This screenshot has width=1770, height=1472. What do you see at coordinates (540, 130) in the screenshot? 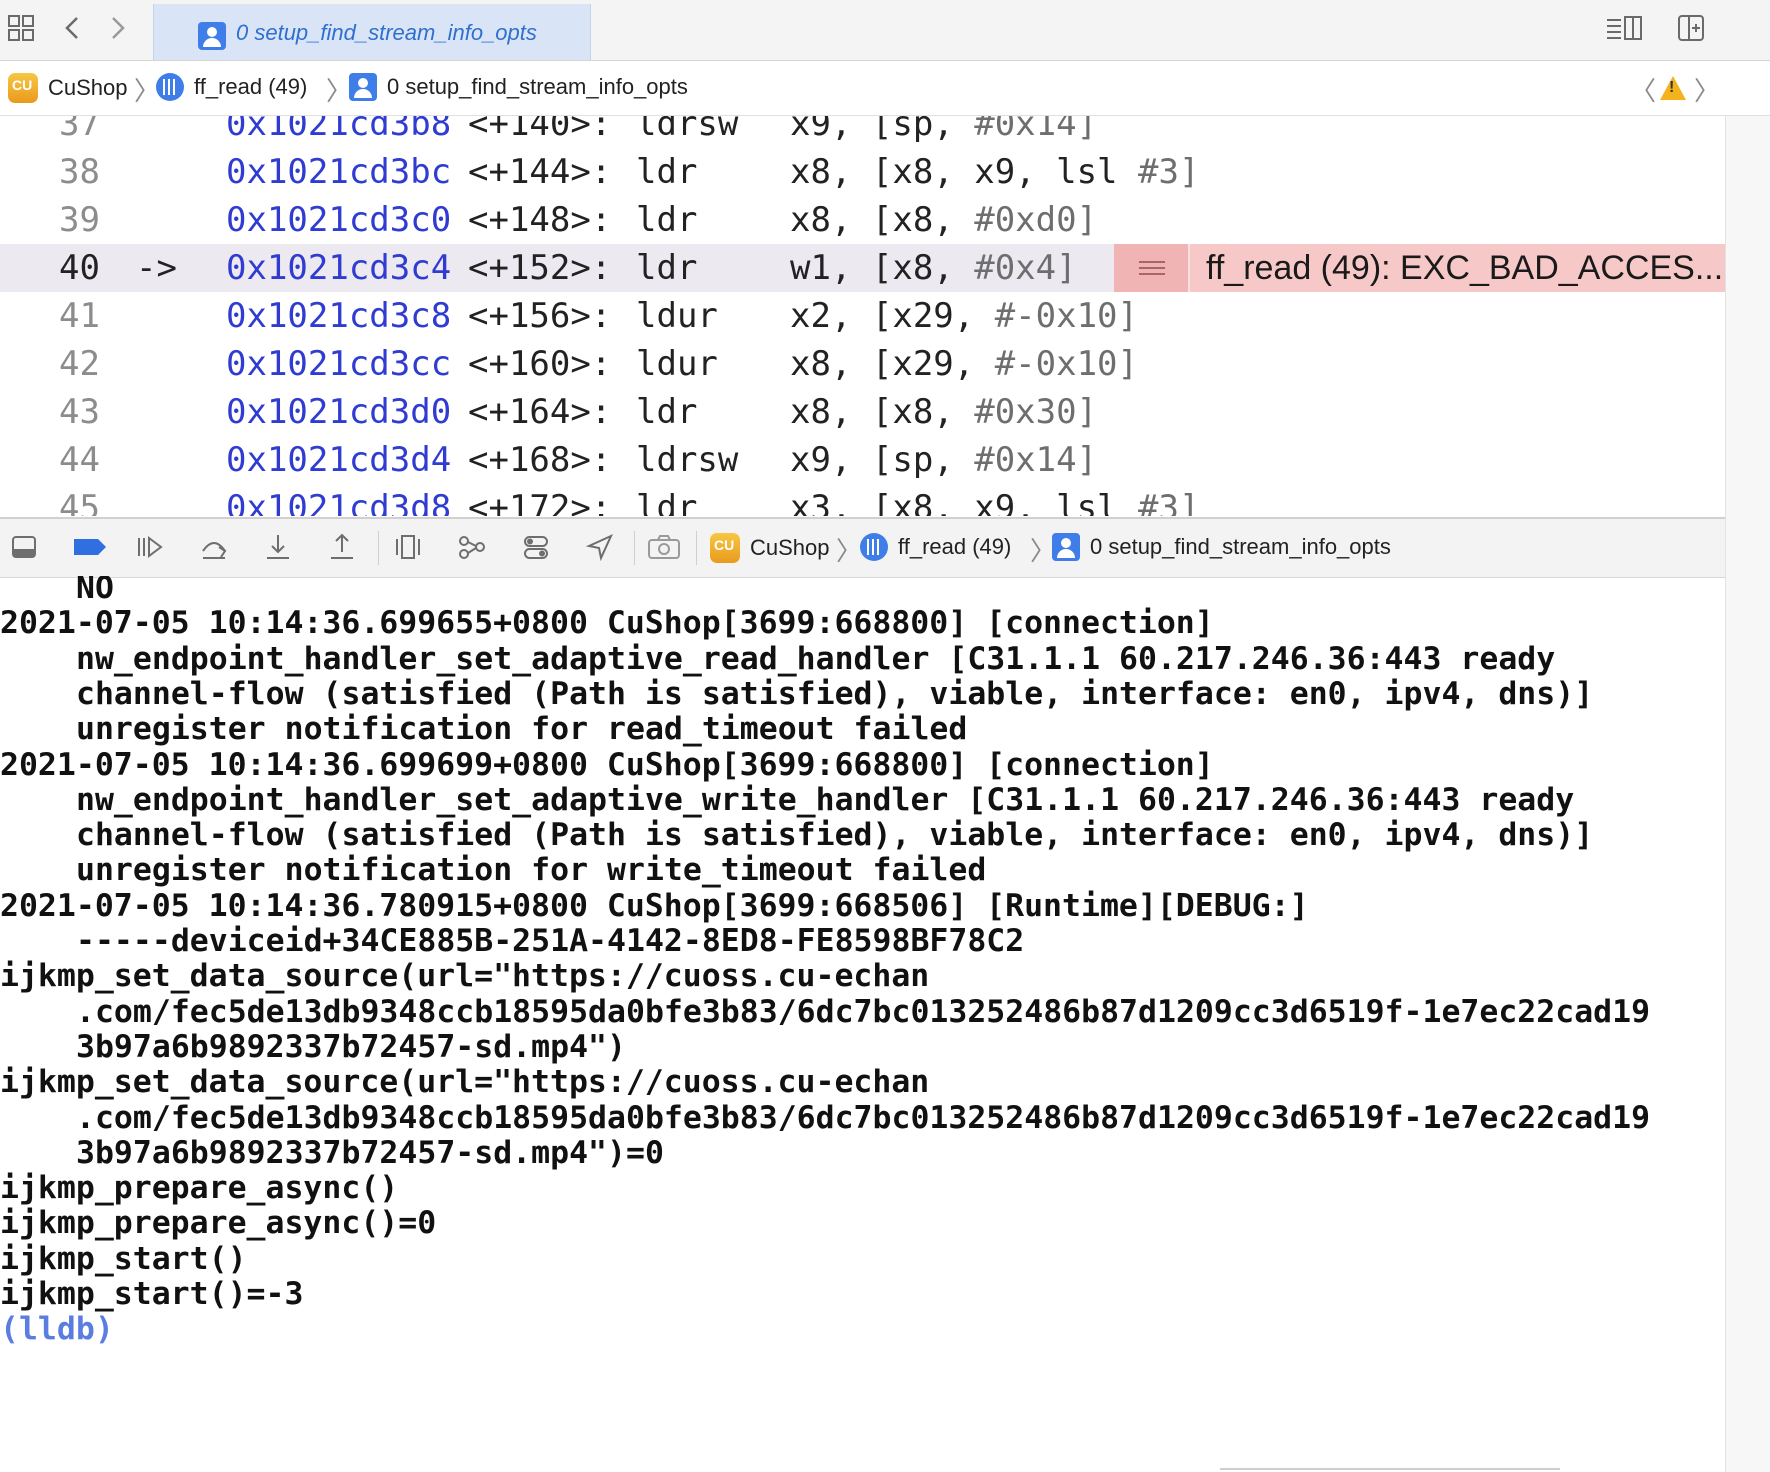
I see `instruction-offset: <+140>:` at bounding box center [540, 130].